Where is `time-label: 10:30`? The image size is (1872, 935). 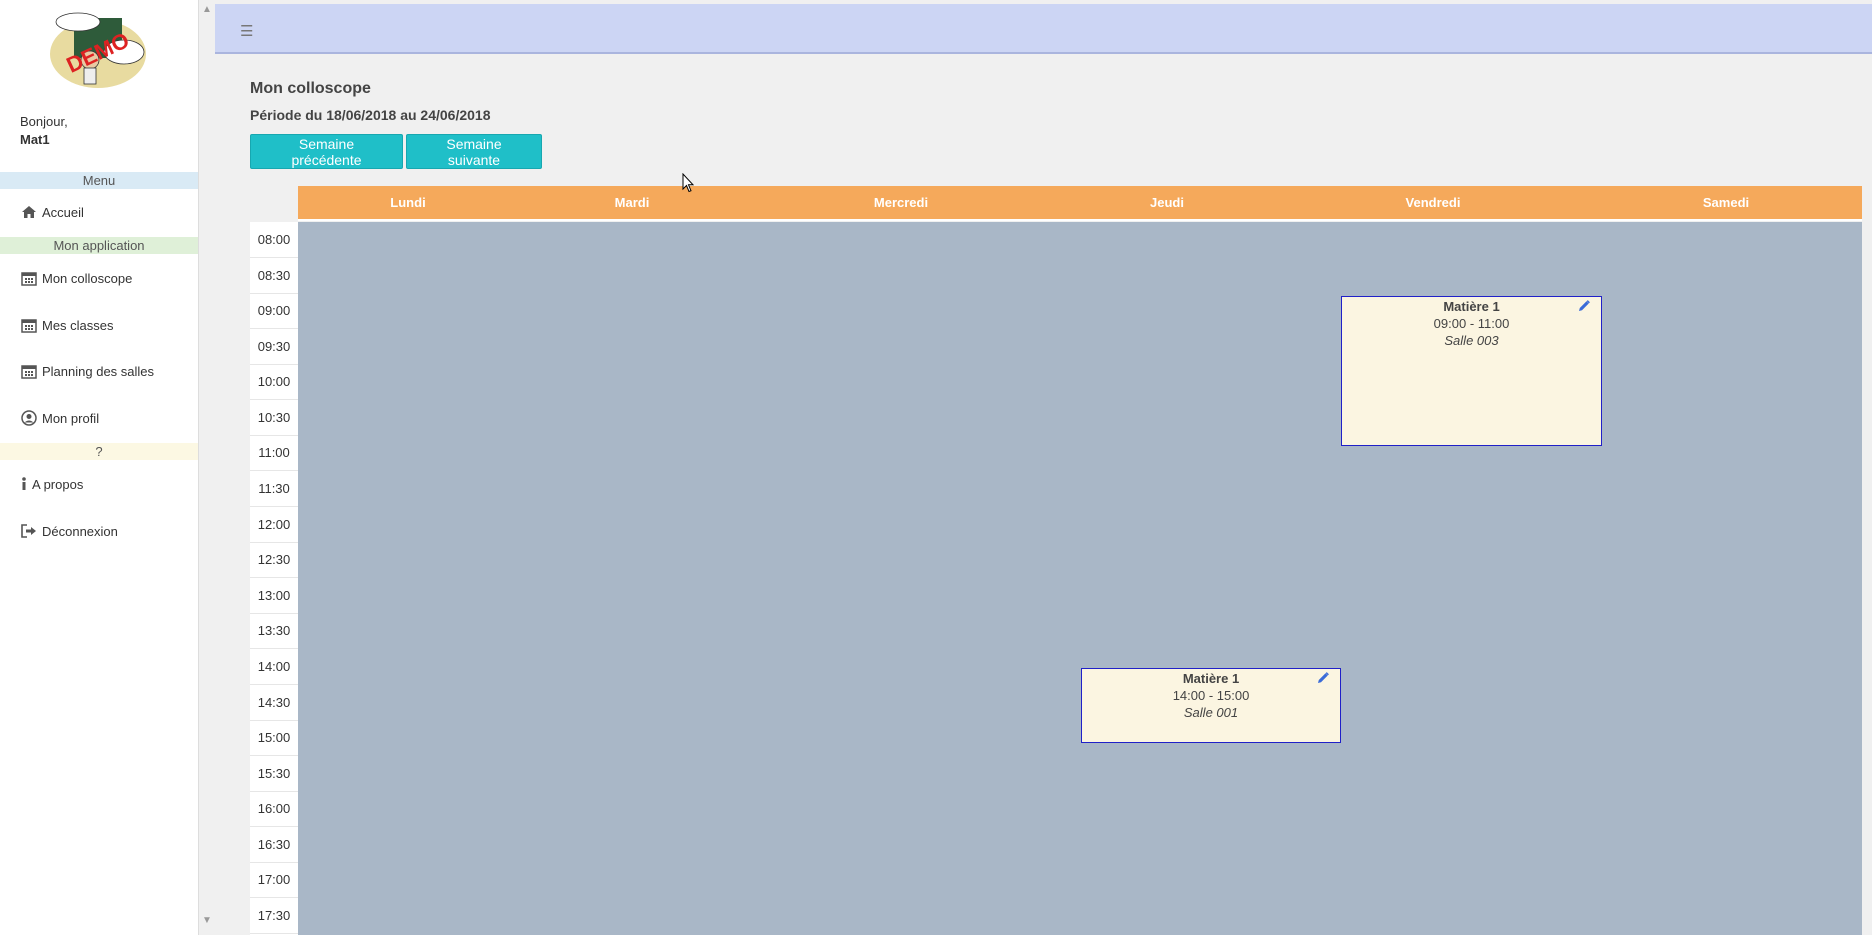
time-label: 10:30 is located at coordinates (274, 418).